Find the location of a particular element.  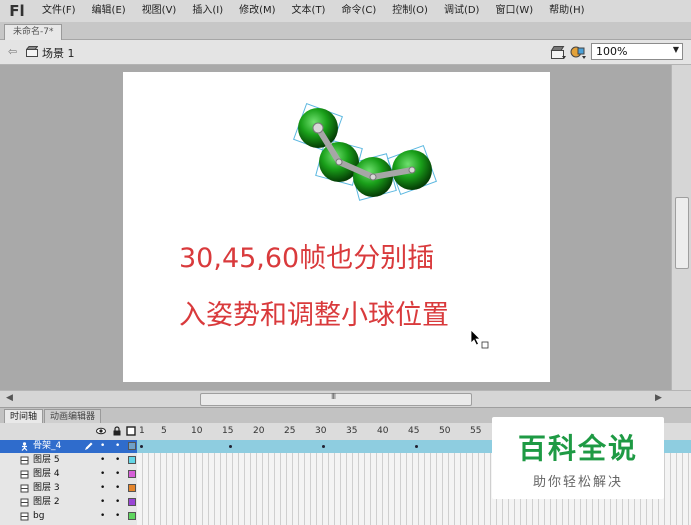

scroll-left-icon: ◀ is located at coordinates (9, 398).